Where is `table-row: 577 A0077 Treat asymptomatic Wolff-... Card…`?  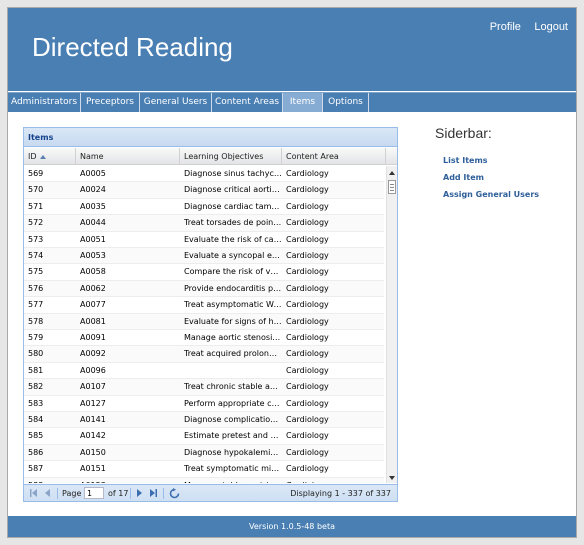
table-row: 577 A0077 Treat asymptomatic Wolff-... Card… is located at coordinates (204, 305).